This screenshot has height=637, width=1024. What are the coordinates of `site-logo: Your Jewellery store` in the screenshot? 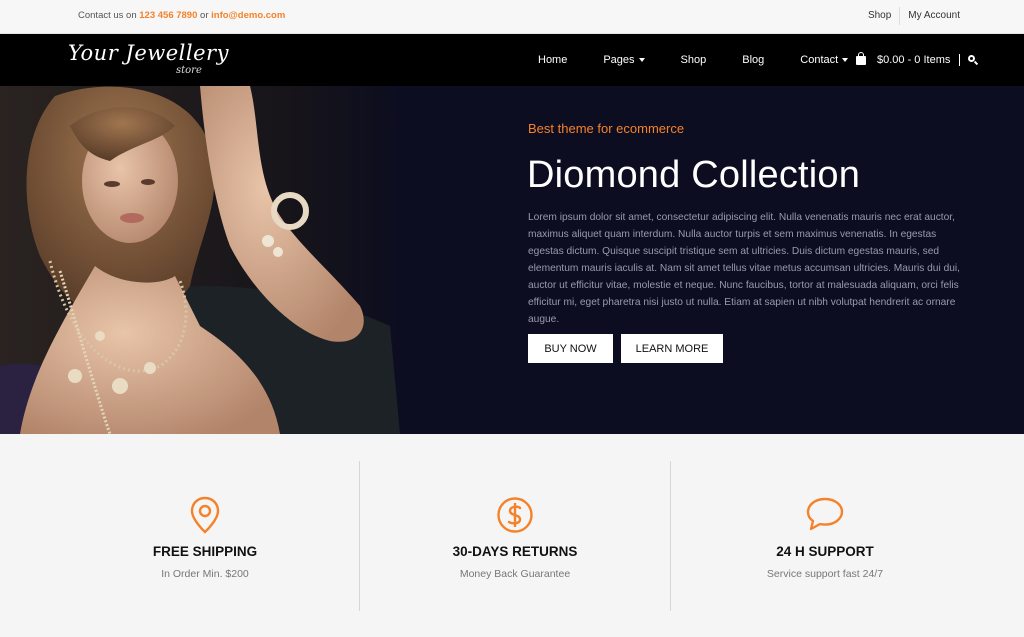 It's located at (148, 58).